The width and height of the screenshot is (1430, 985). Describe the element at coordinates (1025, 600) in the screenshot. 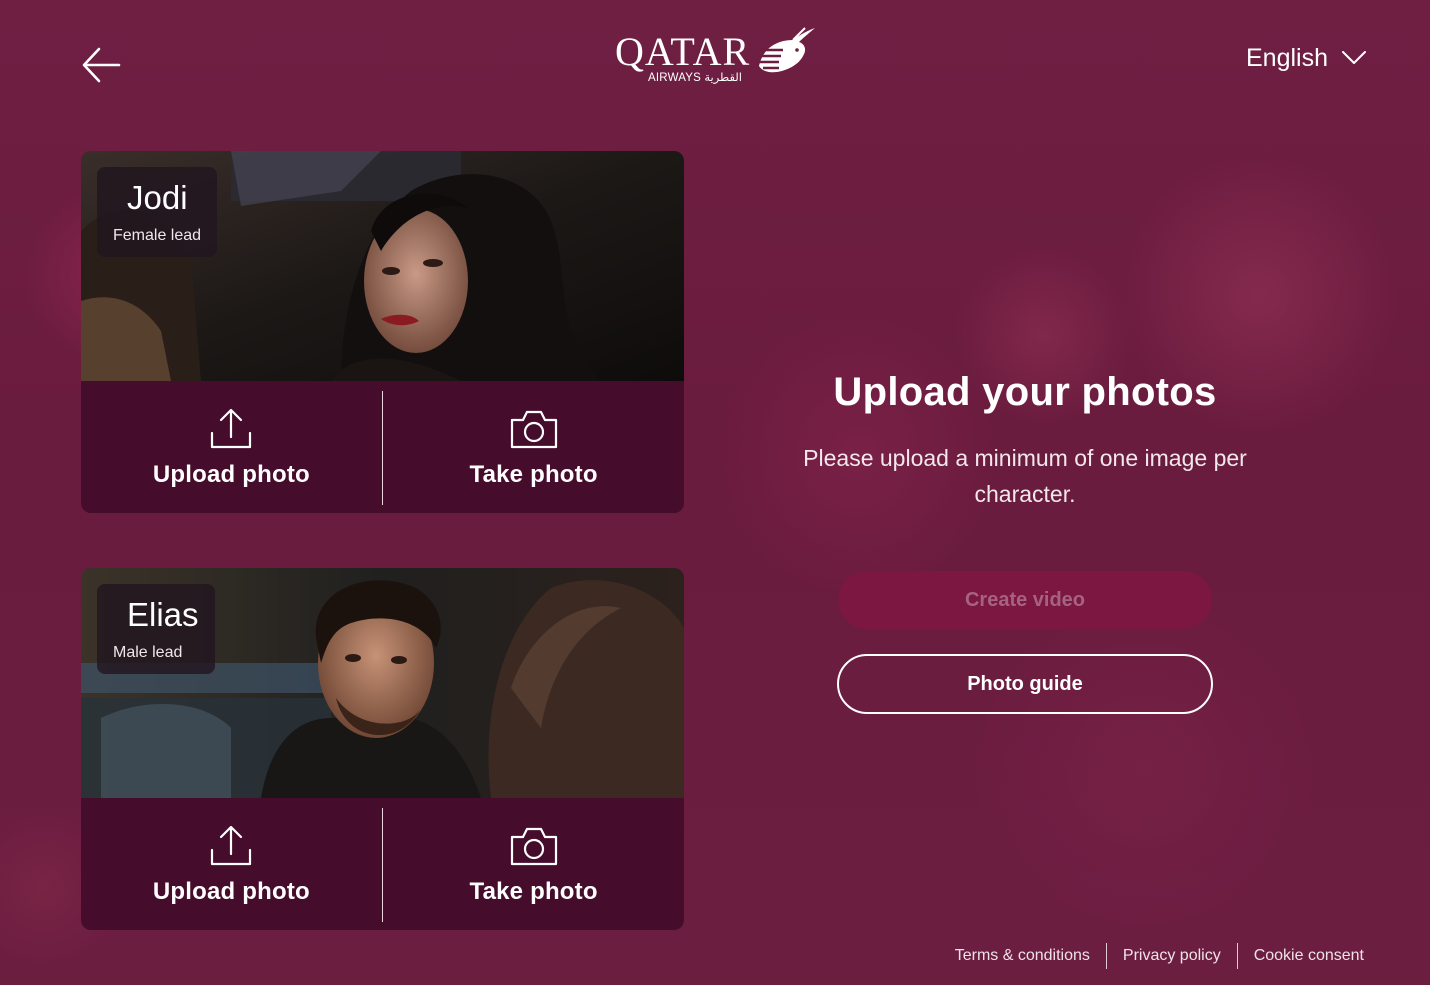

I see `create-video-button: Create video` at that location.